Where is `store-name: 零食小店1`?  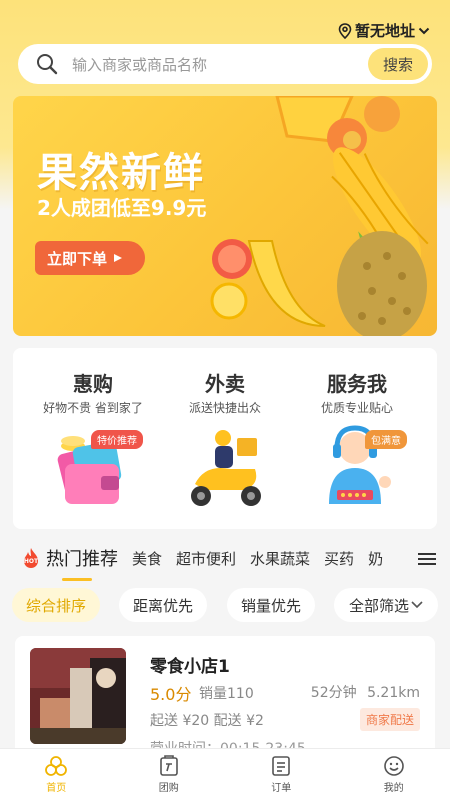
store-name: 零食小店1 is located at coordinates (190, 667).